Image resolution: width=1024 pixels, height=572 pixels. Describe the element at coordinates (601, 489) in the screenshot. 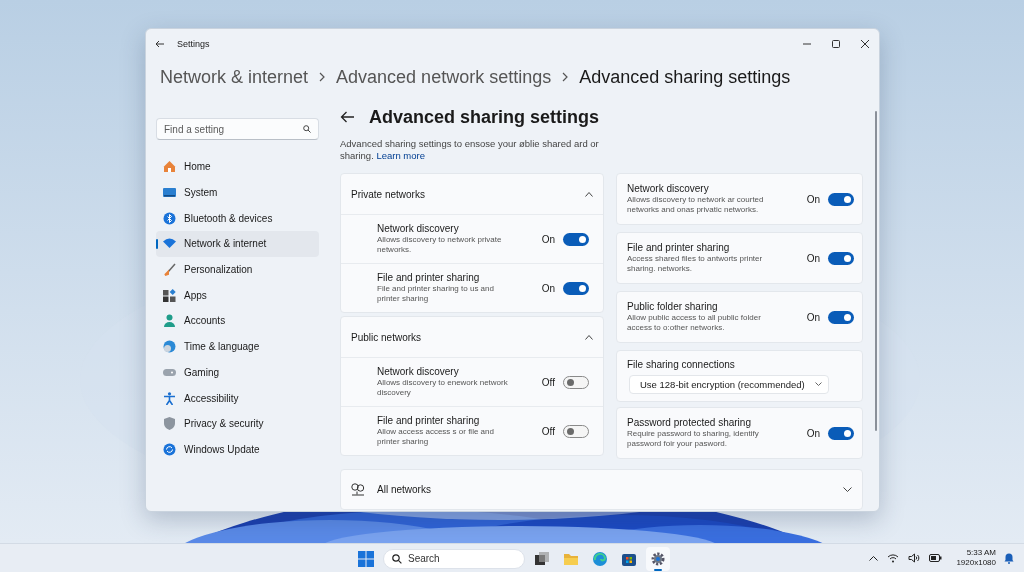

I see `all-networks-header: All networks` at that location.